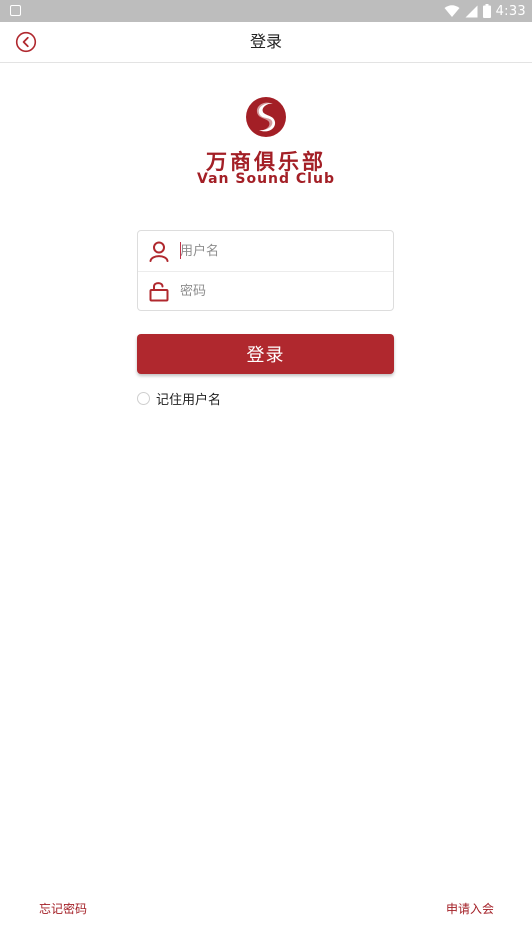 This screenshot has height=944, width=532. I want to click on page-title: 登录, so click(265, 41).